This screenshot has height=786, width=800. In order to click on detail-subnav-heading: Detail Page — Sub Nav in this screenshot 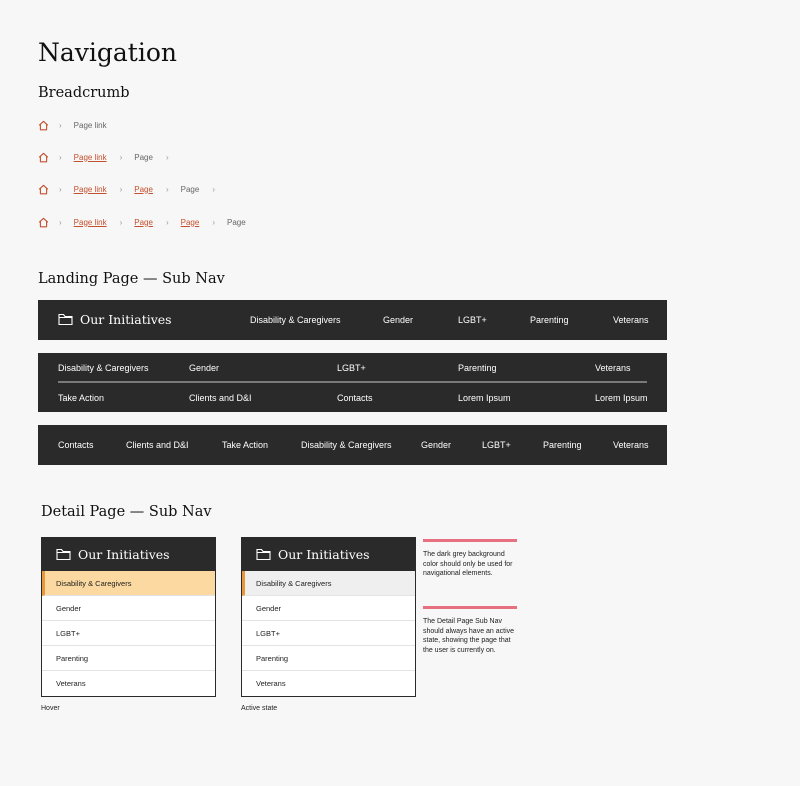, I will do `click(126, 512)`.